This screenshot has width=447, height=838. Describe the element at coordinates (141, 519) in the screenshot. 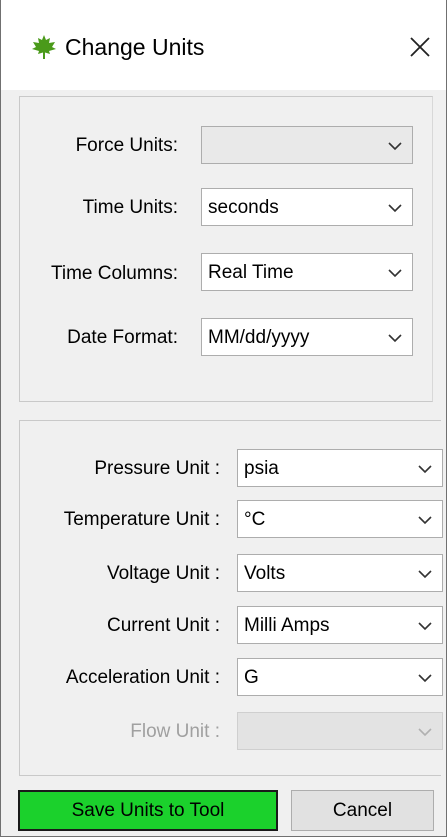

I see `temperature-unit-label: Temperature Unit :` at that location.